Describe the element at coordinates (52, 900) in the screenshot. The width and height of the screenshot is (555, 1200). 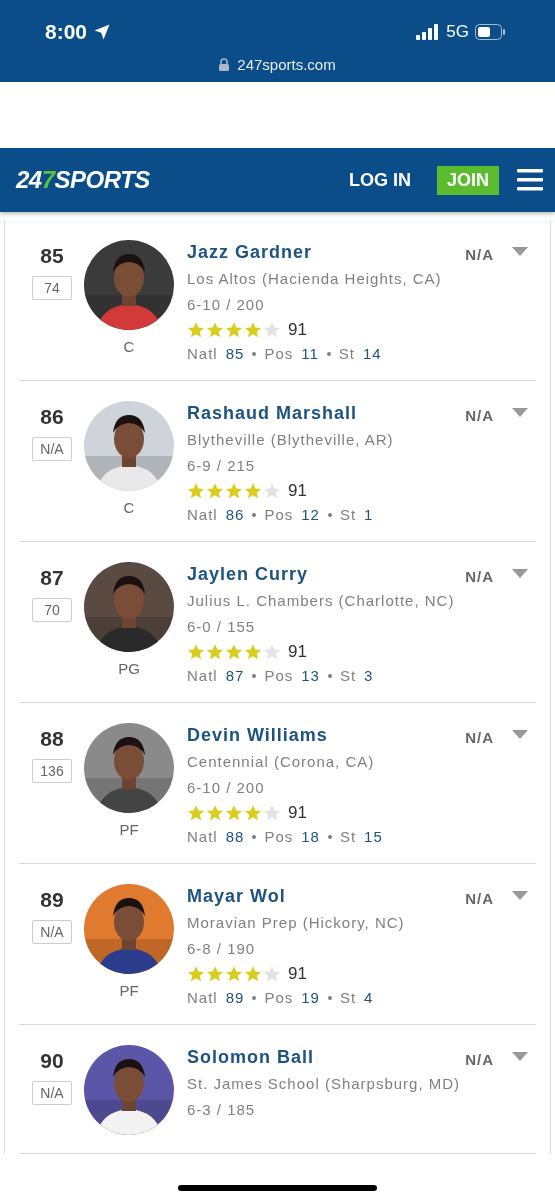
I see `rank-number: 89` at that location.